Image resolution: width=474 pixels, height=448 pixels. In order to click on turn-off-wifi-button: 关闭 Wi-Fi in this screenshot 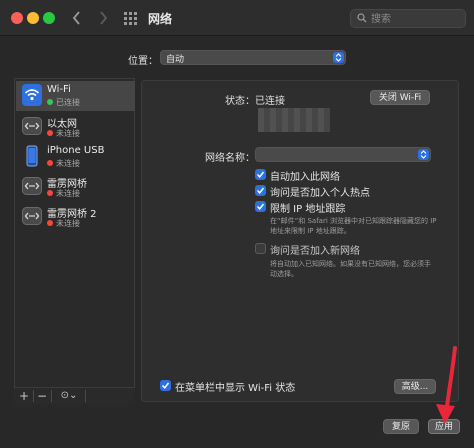, I will do `click(400, 97)`.